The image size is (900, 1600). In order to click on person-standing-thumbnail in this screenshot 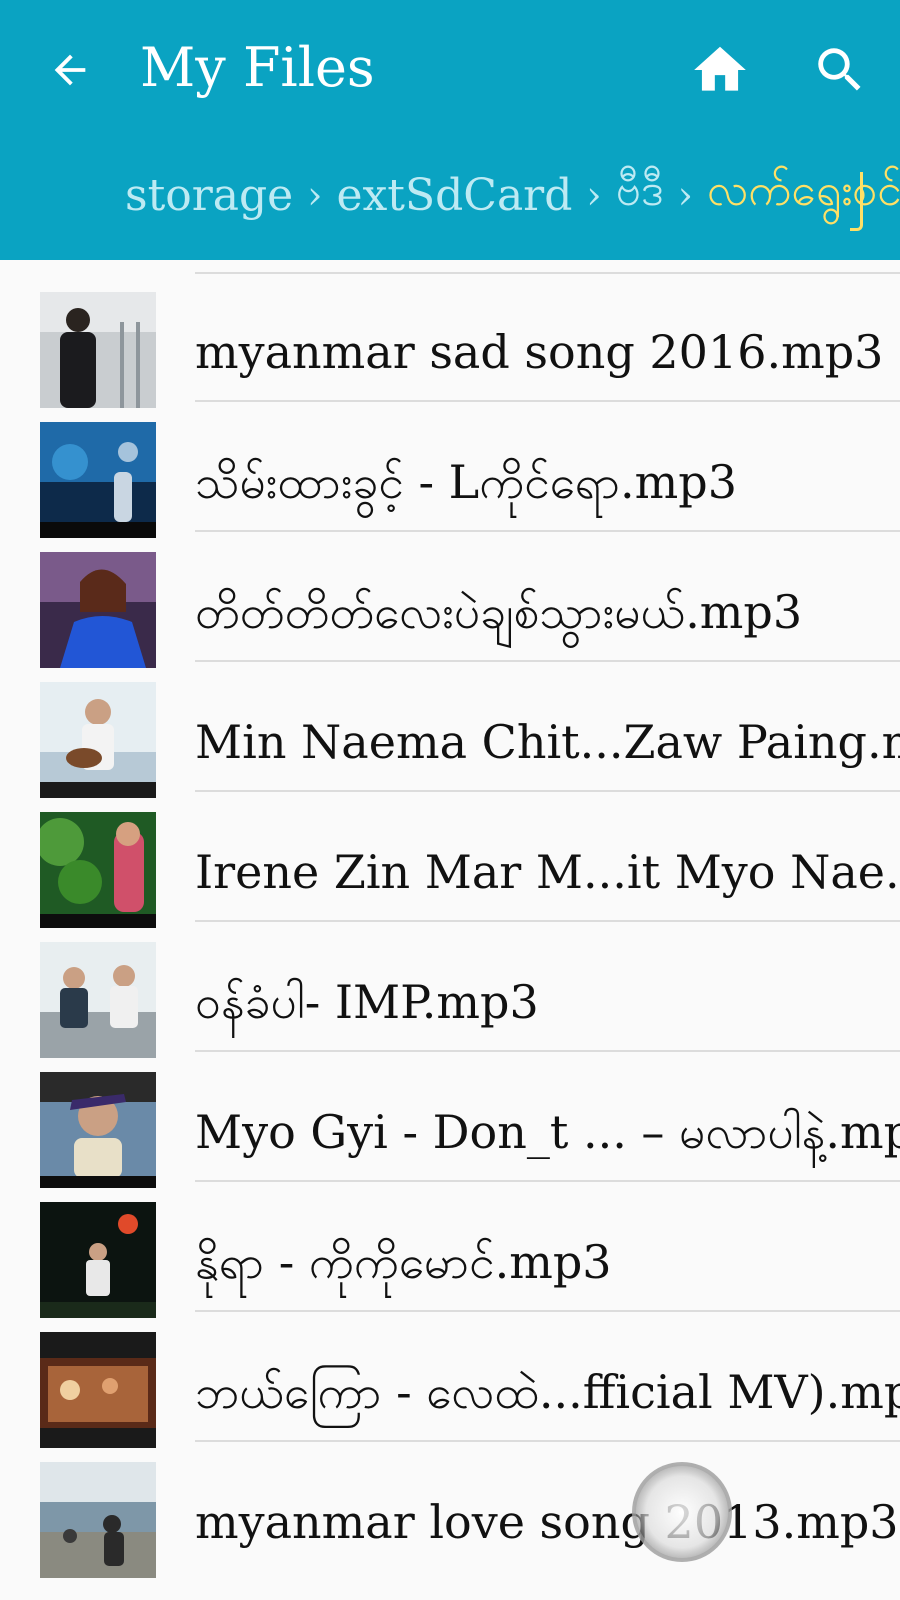, I will do `click(98, 350)`.